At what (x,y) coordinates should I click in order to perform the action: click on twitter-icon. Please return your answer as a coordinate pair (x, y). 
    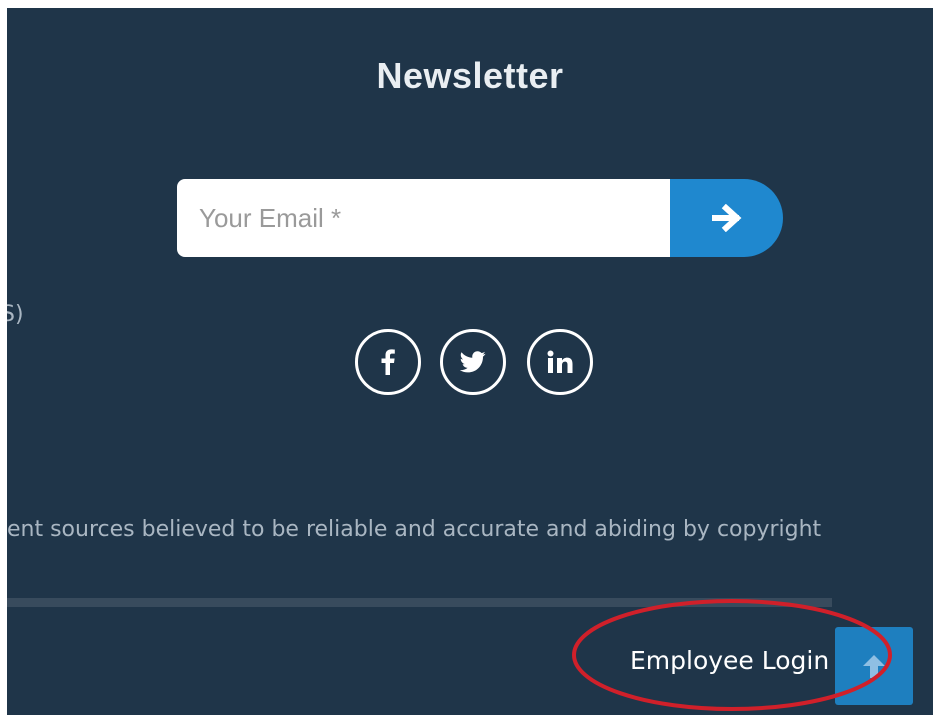
    Looking at the image, I should click on (473, 362).